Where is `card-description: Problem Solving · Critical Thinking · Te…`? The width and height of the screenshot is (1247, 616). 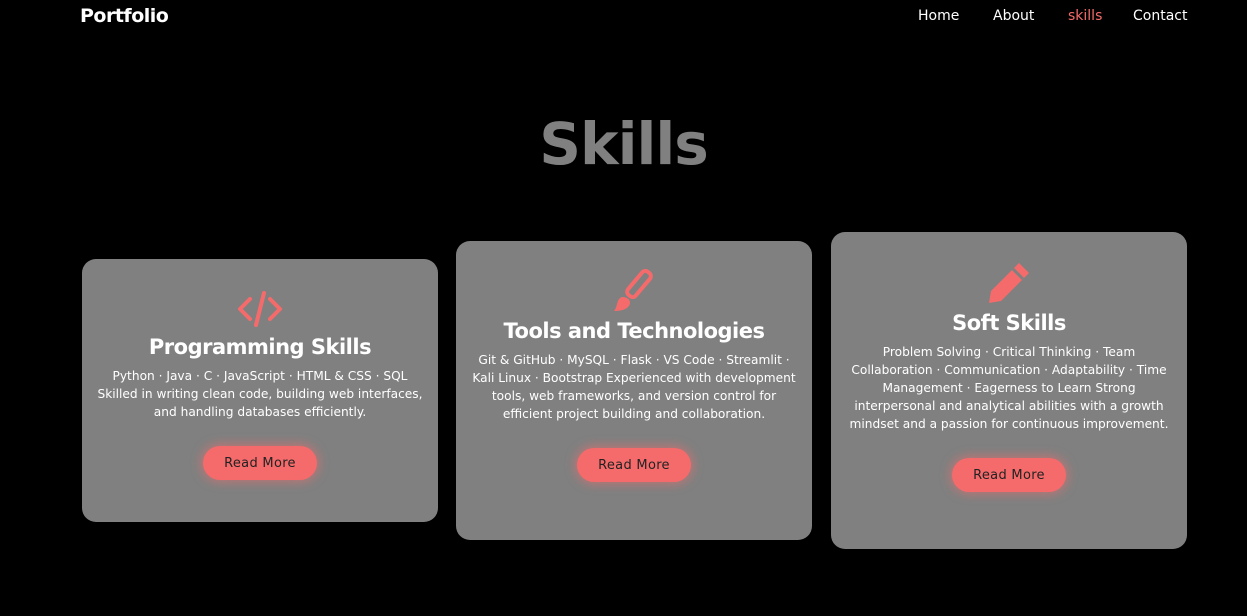 card-description: Problem Solving · Critical Thinking · Te… is located at coordinates (1009, 388).